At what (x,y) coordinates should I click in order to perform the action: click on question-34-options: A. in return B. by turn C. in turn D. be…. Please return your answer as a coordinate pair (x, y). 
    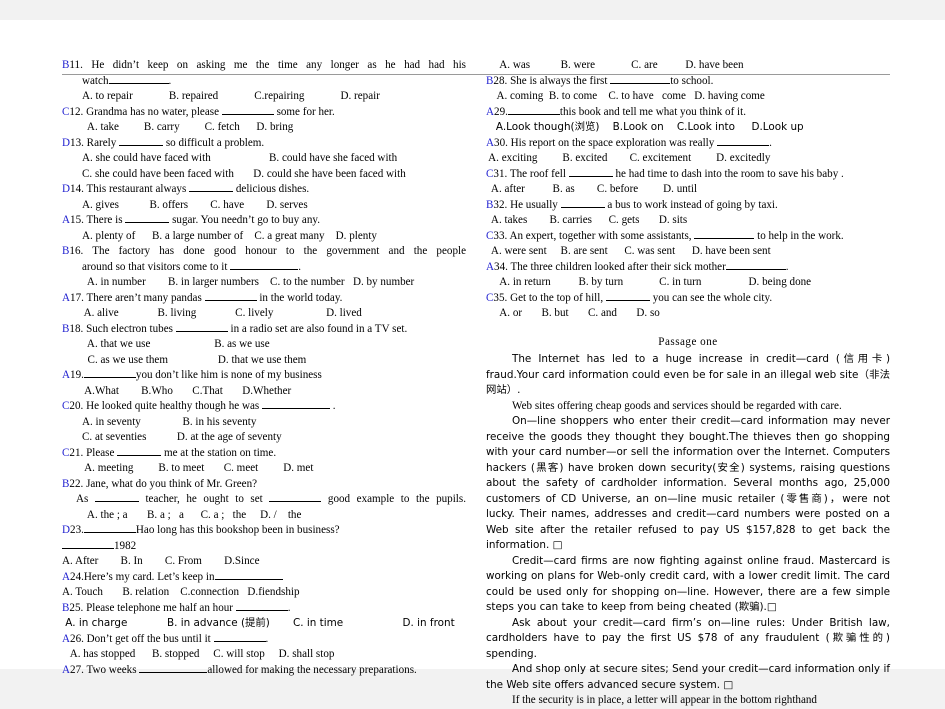
    Looking at the image, I should click on (688, 283).